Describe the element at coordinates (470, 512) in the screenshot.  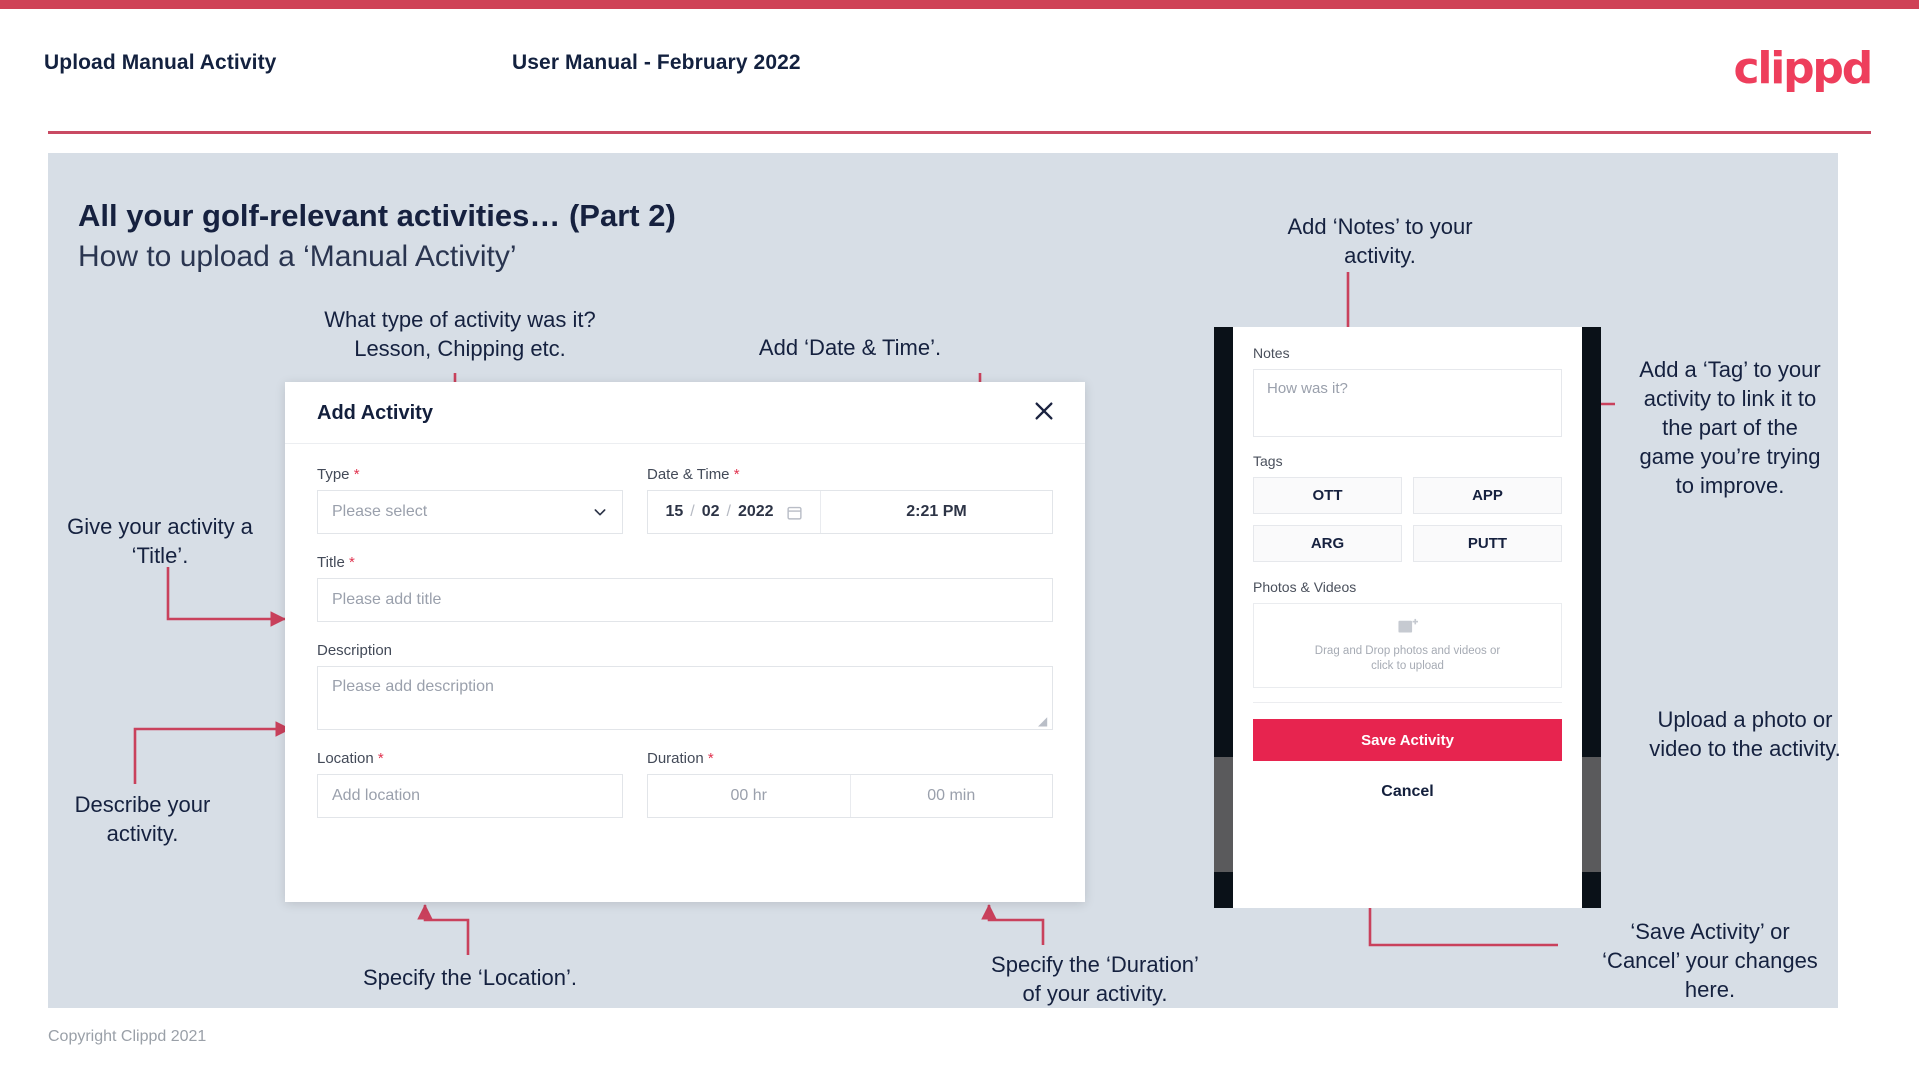
I see `type-select: Please select` at that location.